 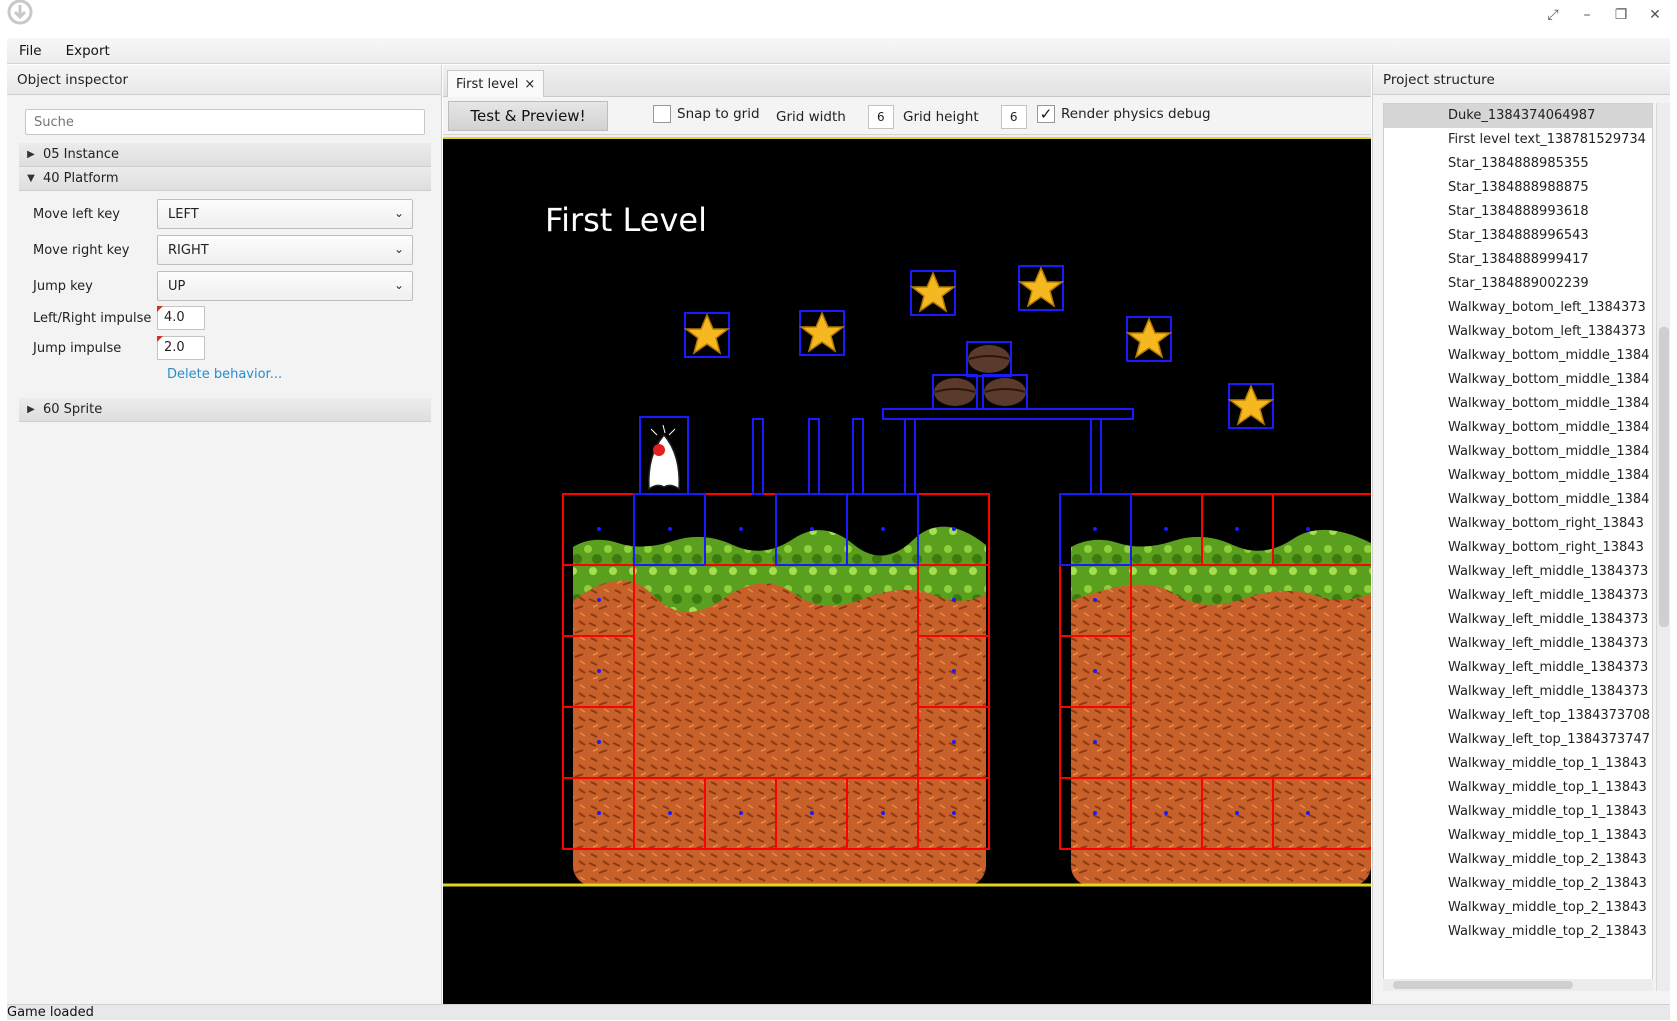 I want to click on tab-first-level: First level ×, so click(x=496, y=83).